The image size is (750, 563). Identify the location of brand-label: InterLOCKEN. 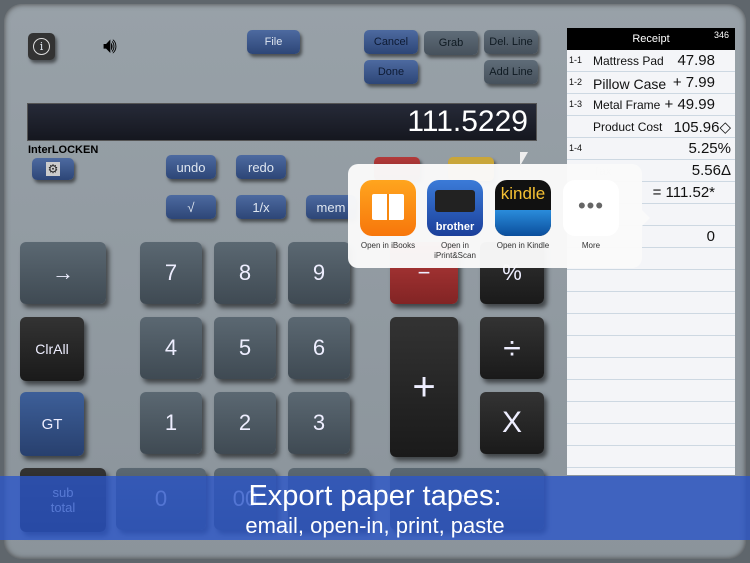
(63, 150).